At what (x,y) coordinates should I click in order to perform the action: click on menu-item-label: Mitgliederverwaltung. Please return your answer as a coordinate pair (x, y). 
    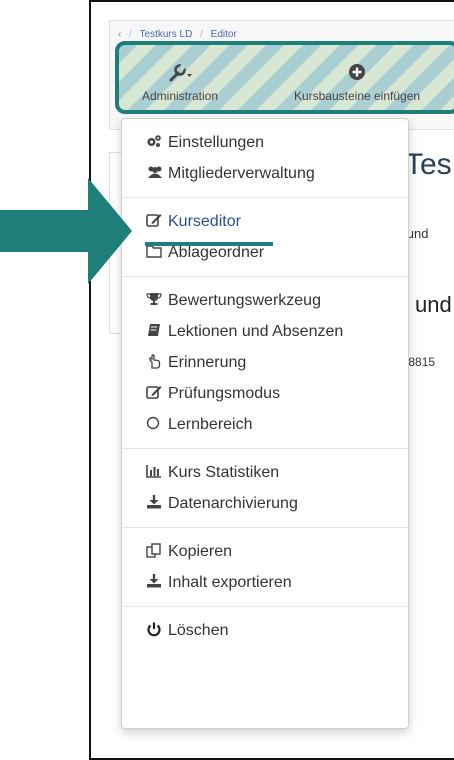
    Looking at the image, I should click on (241, 173).